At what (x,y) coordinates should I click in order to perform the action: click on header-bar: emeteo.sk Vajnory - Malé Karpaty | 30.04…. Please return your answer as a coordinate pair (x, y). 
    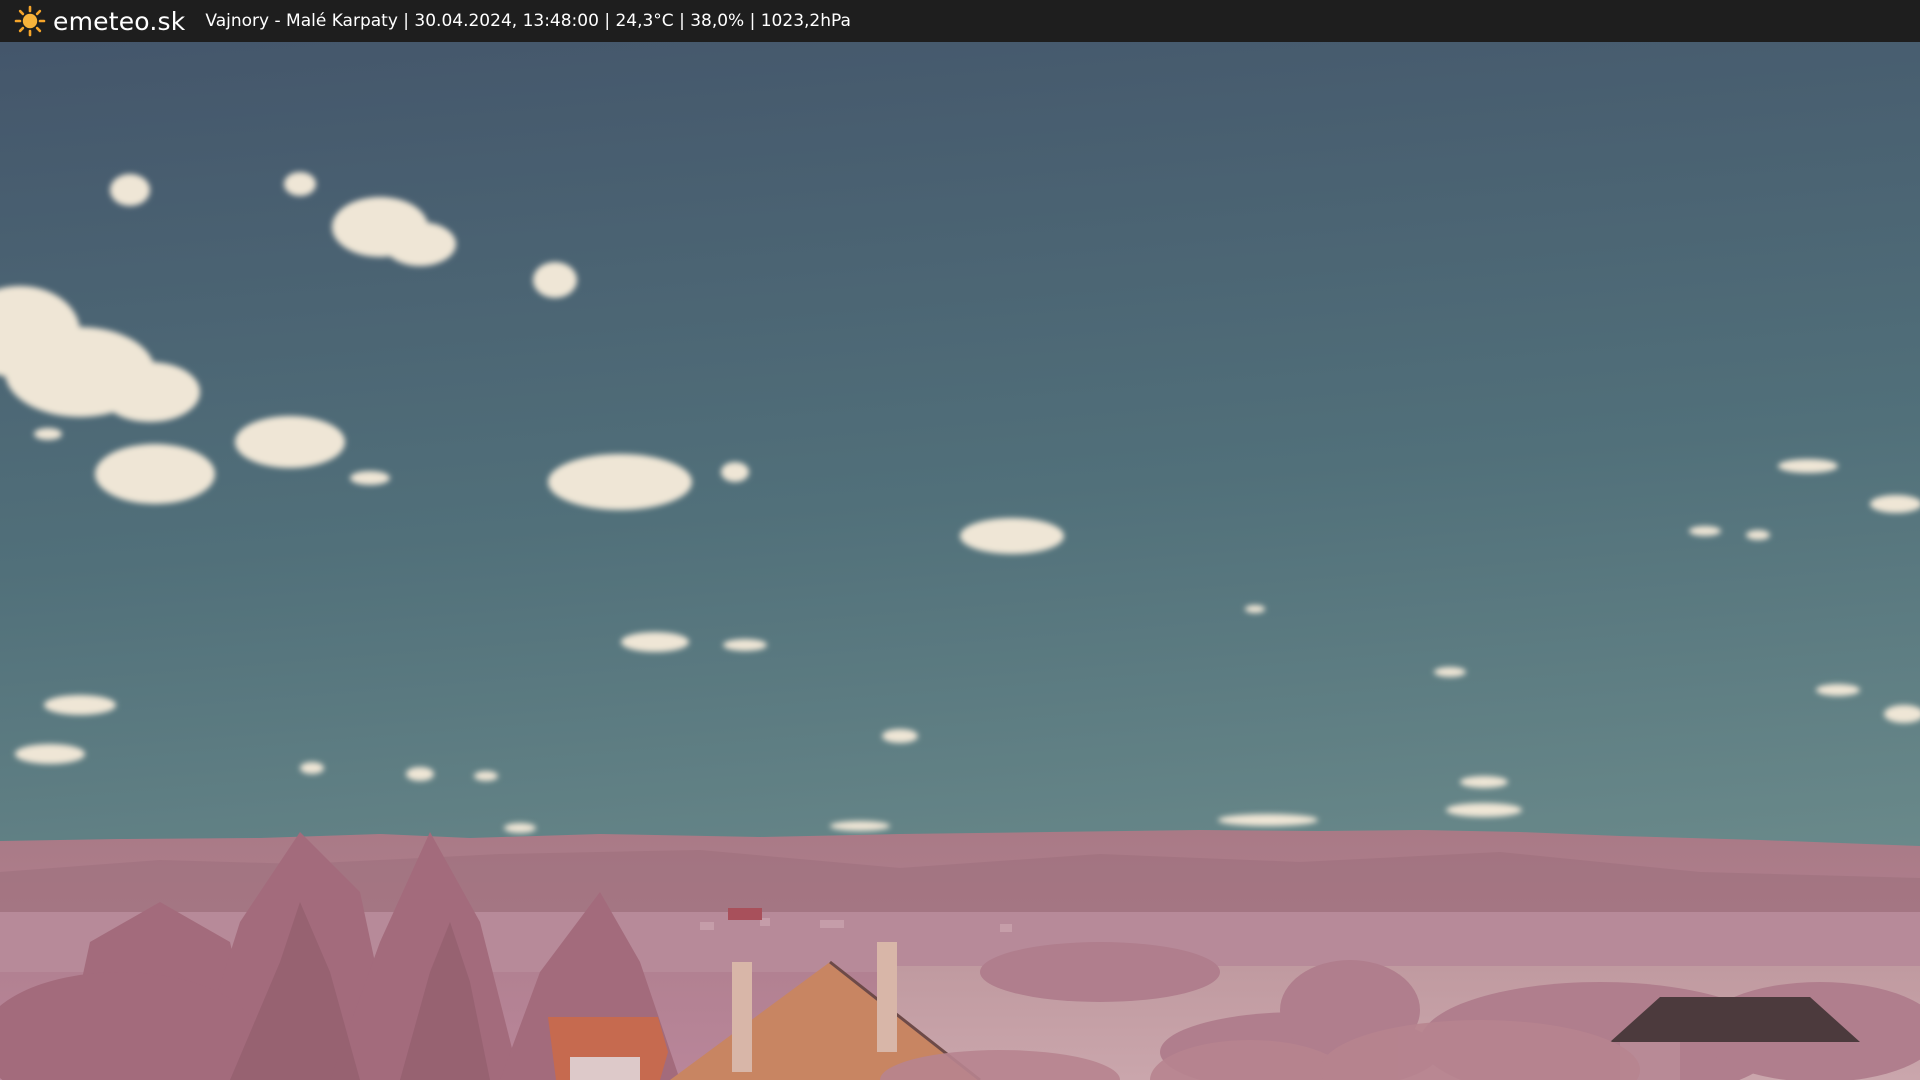
    Looking at the image, I should click on (960, 21).